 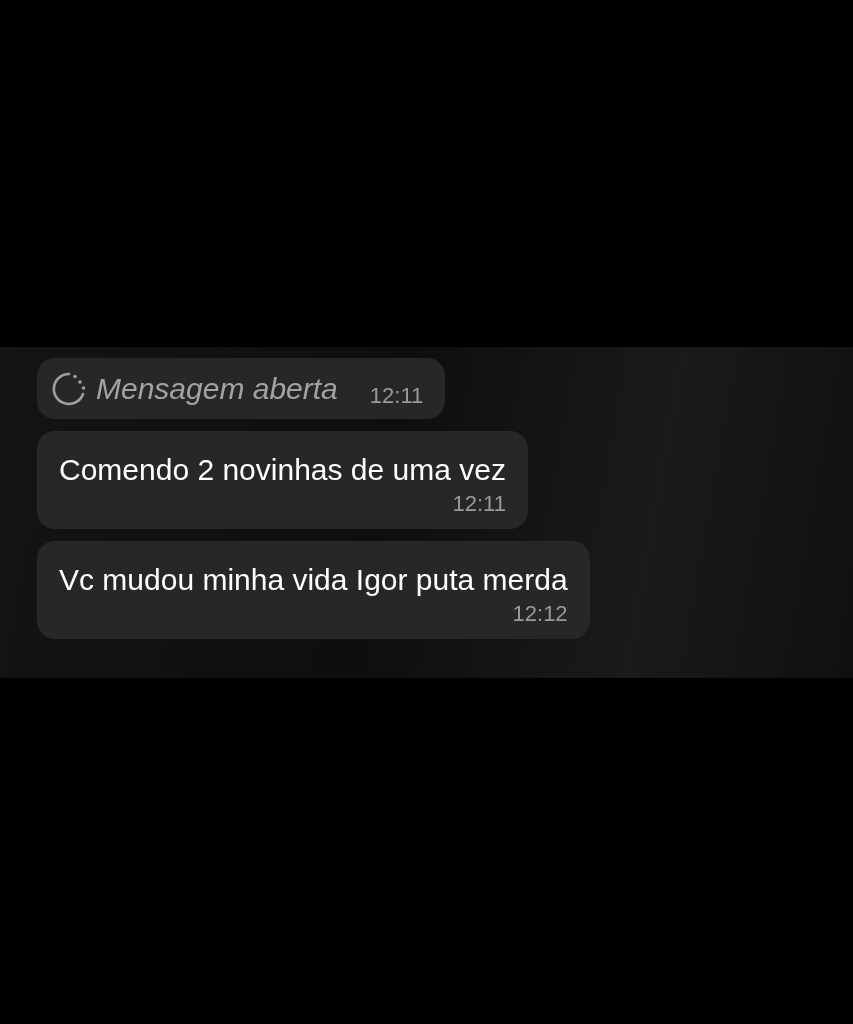 What do you see at coordinates (217, 389) in the screenshot?
I see `message-text: Mensagem aberta` at bounding box center [217, 389].